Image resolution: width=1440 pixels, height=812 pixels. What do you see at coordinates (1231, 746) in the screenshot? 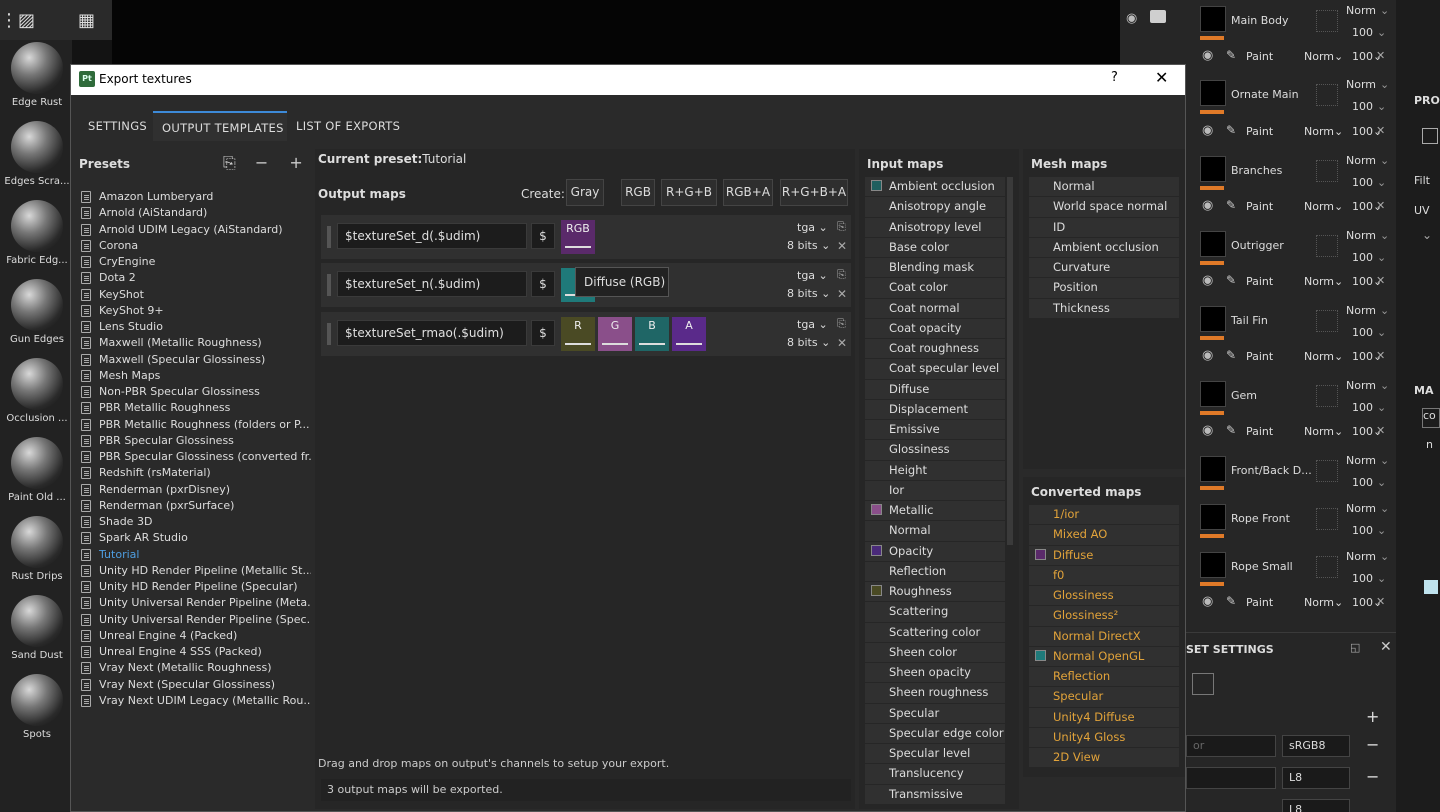
I see `name-field: or` at bounding box center [1231, 746].